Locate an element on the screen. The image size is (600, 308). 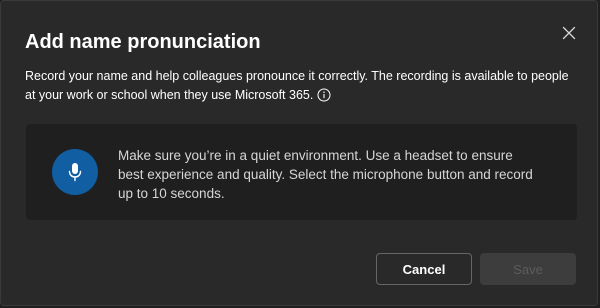
microphone-button is located at coordinates (75, 172).